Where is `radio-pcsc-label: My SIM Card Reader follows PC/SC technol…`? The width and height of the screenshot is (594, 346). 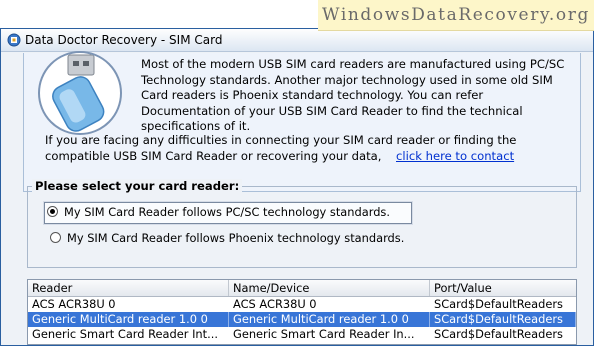
radio-pcsc-label: My SIM Card Reader follows PC/SC technol… is located at coordinates (227, 212).